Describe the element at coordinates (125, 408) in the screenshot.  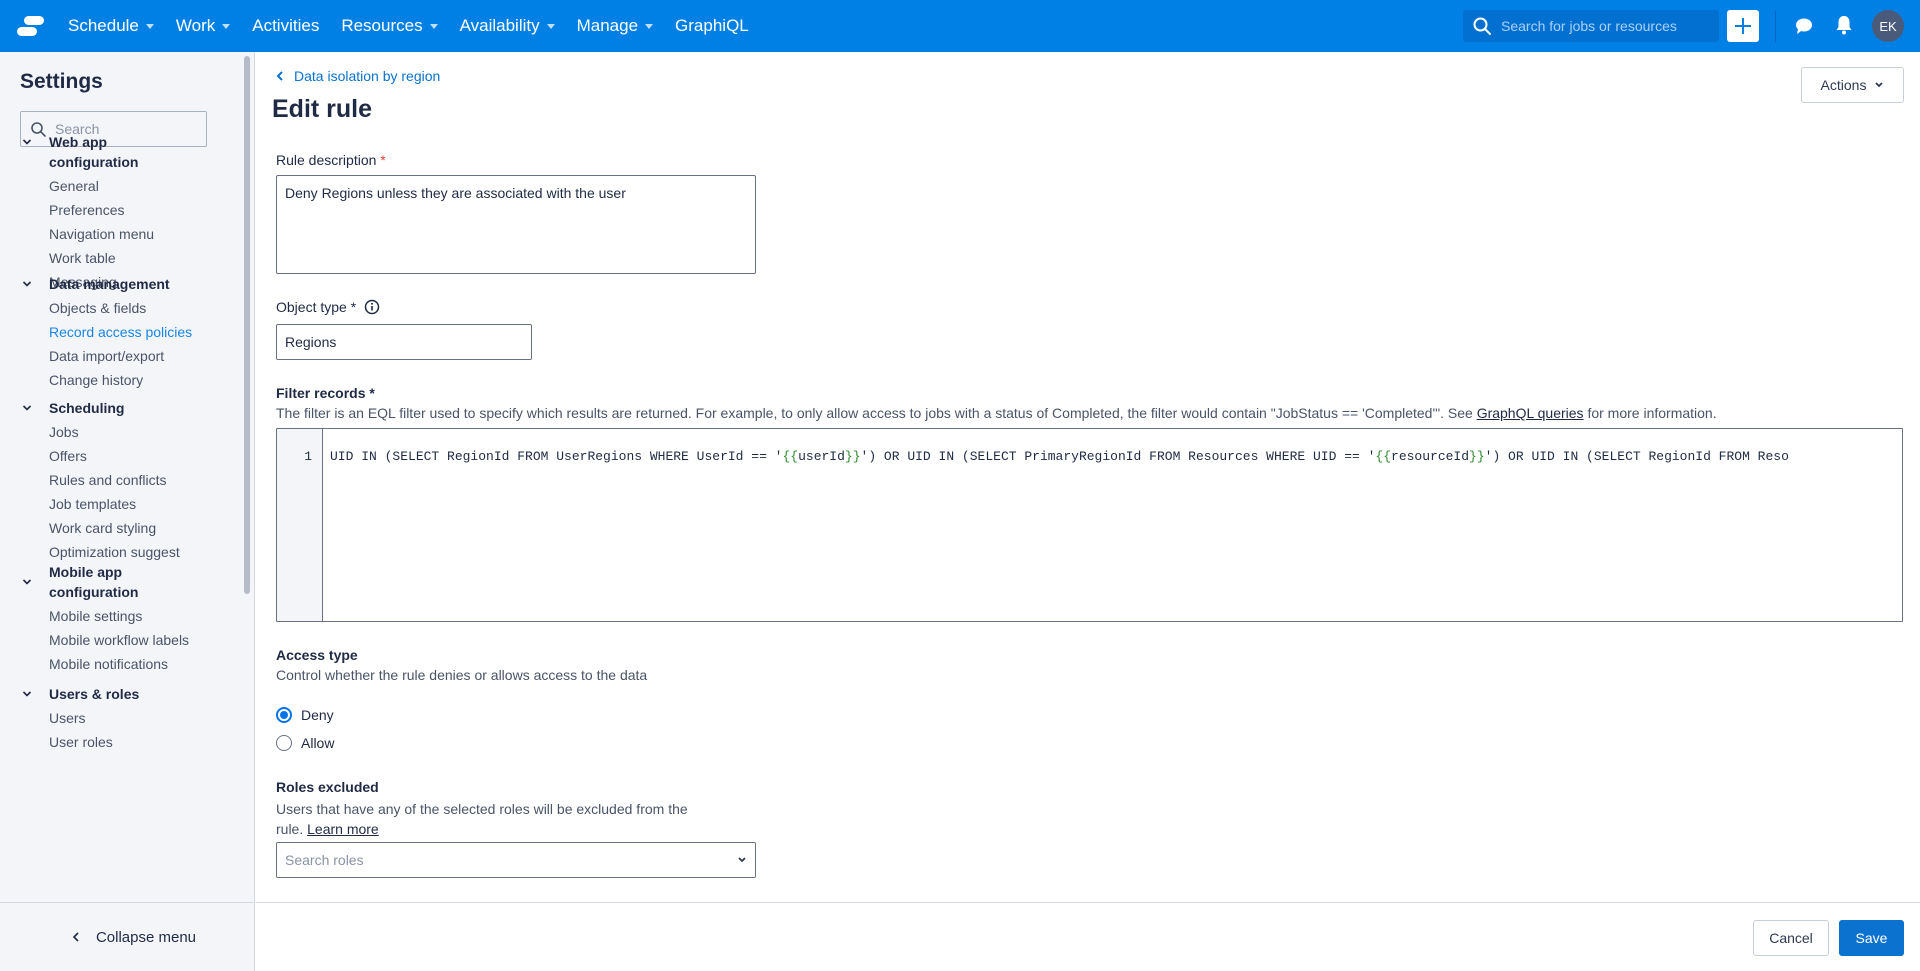
I see `sidebar-section-header: Scheduling` at that location.